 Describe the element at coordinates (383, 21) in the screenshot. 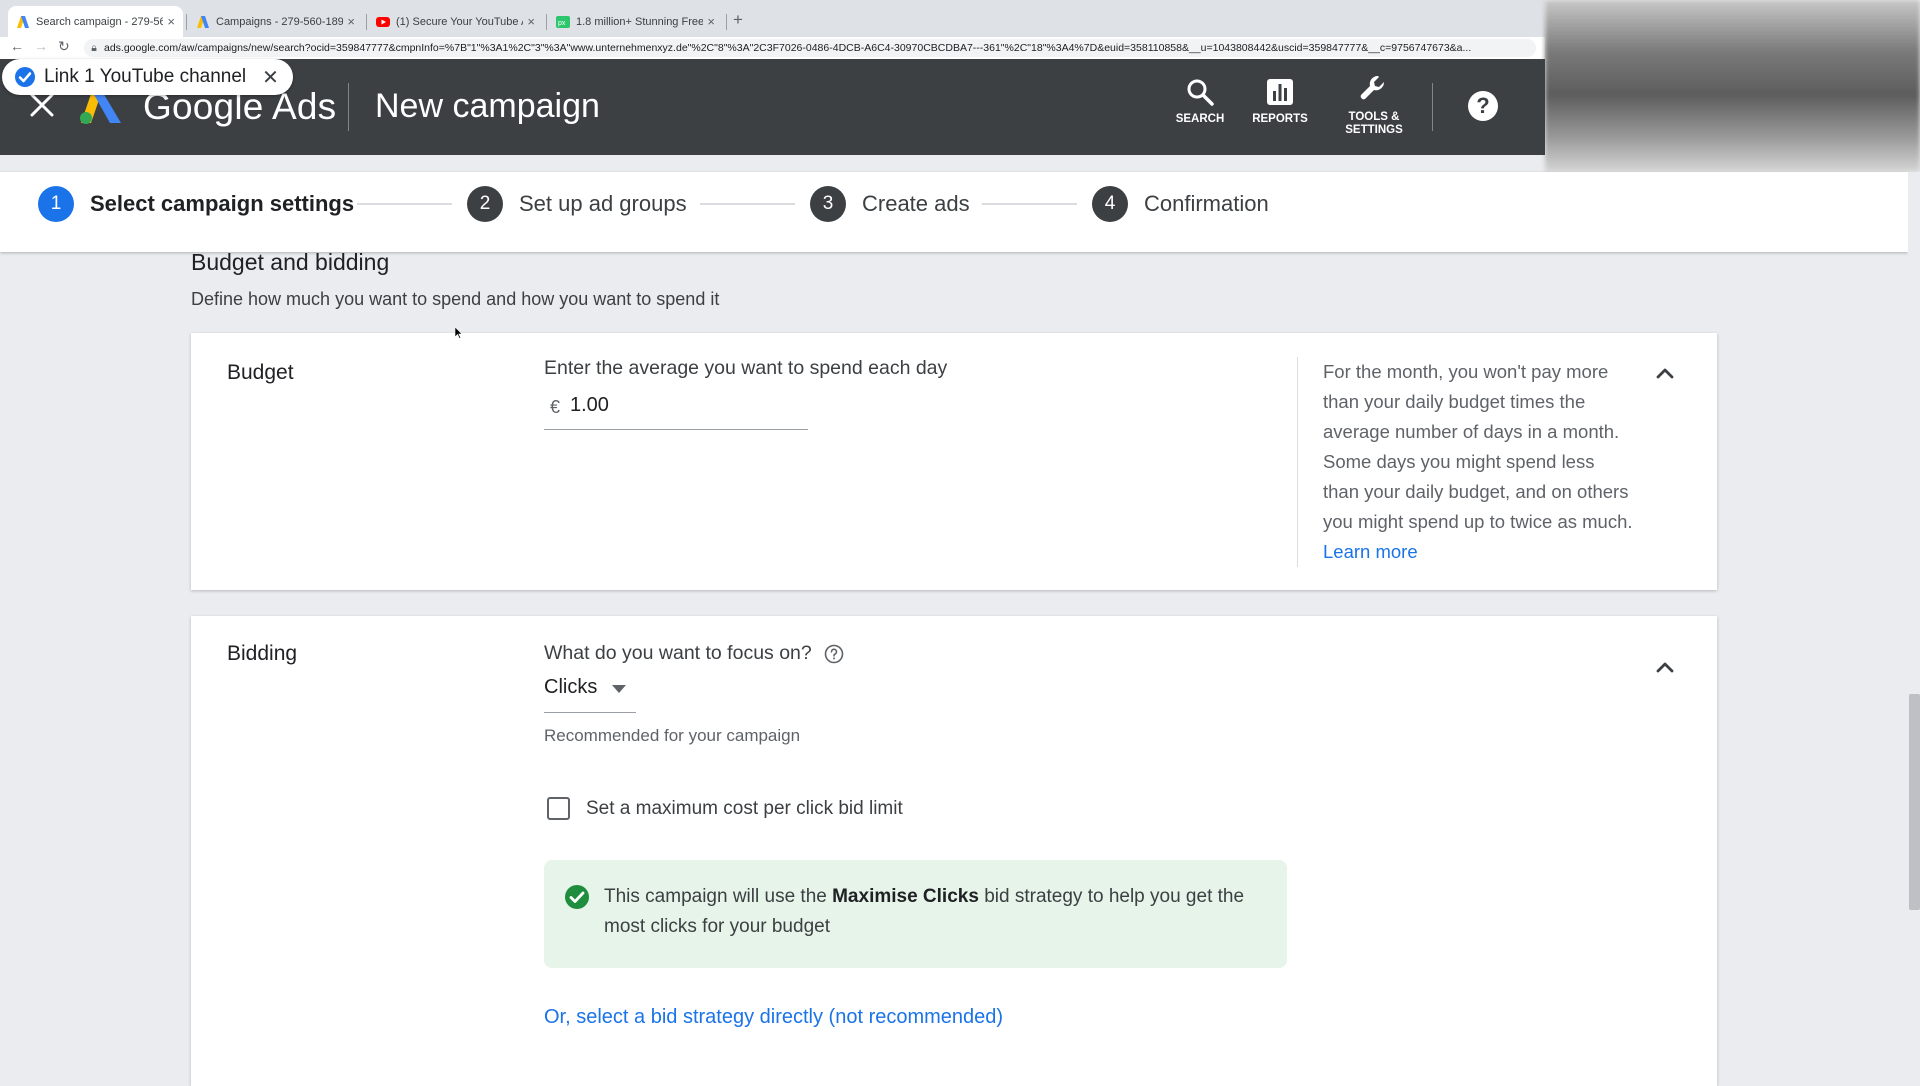

I see `youtube-favicon` at that location.